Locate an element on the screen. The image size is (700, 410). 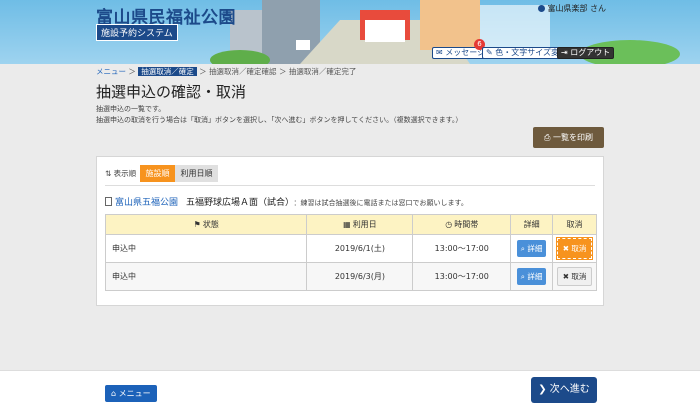
breadcrumb-menu: メニュー is located at coordinates (111, 71).